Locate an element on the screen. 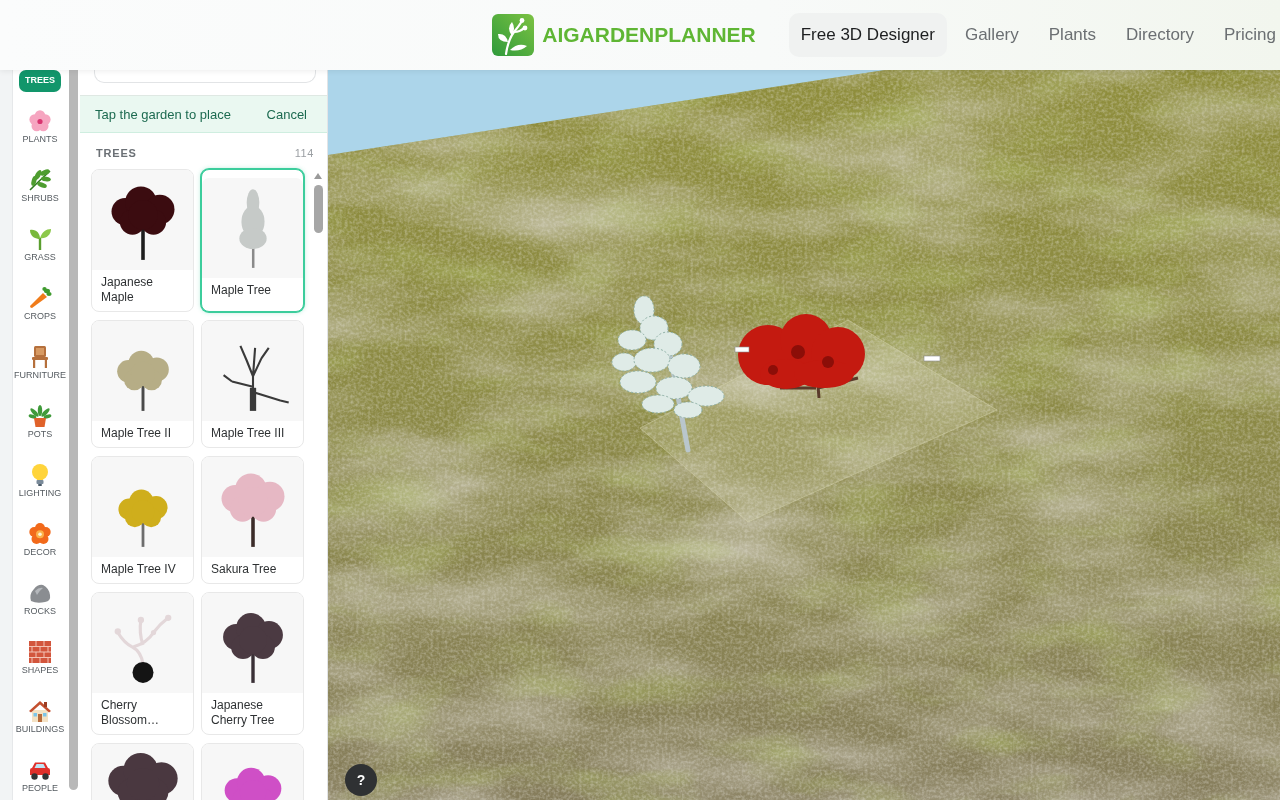 Image resolution: width=1280 pixels, height=800 pixels. carrot-icon is located at coordinates (40, 298).